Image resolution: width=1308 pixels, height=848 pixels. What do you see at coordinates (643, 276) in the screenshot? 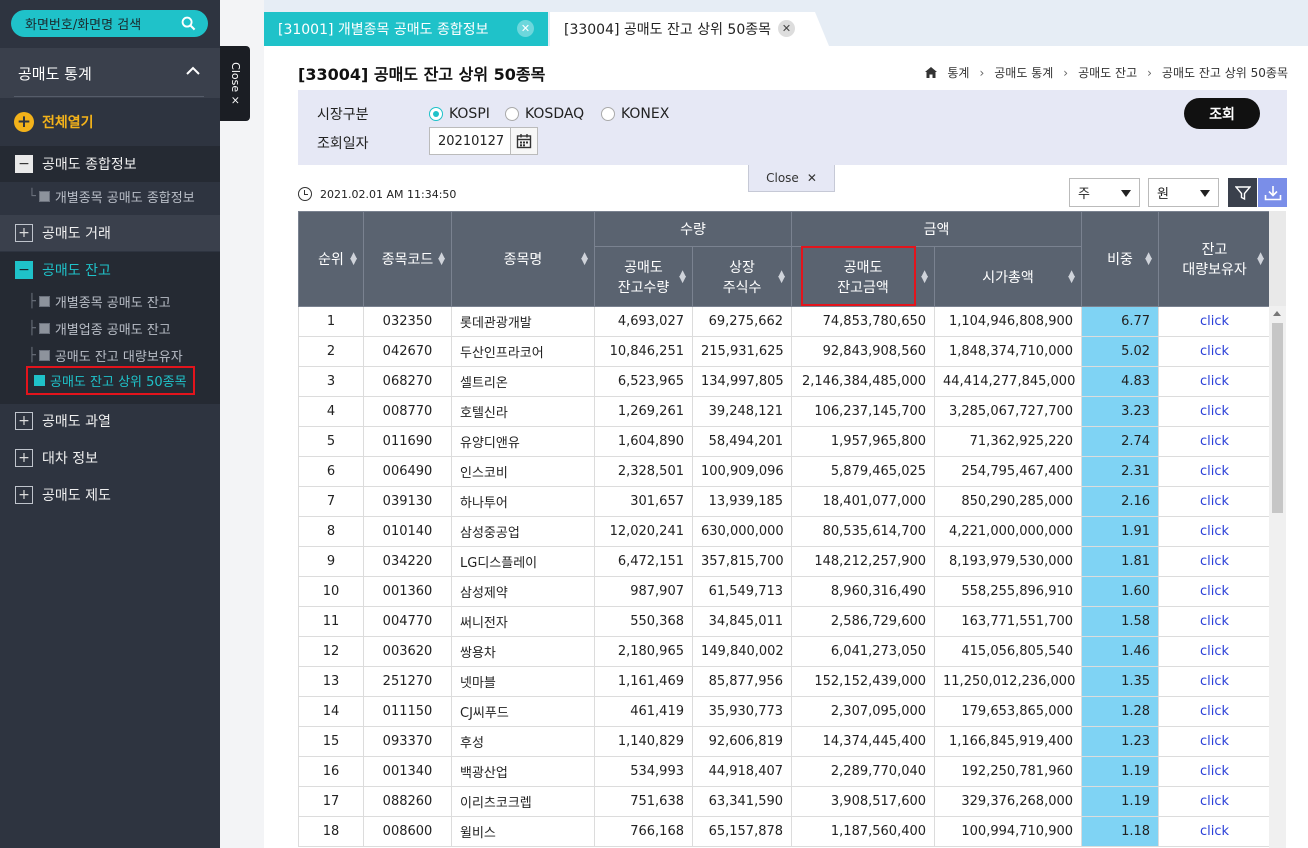
I see `col-short-qty: 공매도 잔고수량 ▲ ▼` at bounding box center [643, 276].